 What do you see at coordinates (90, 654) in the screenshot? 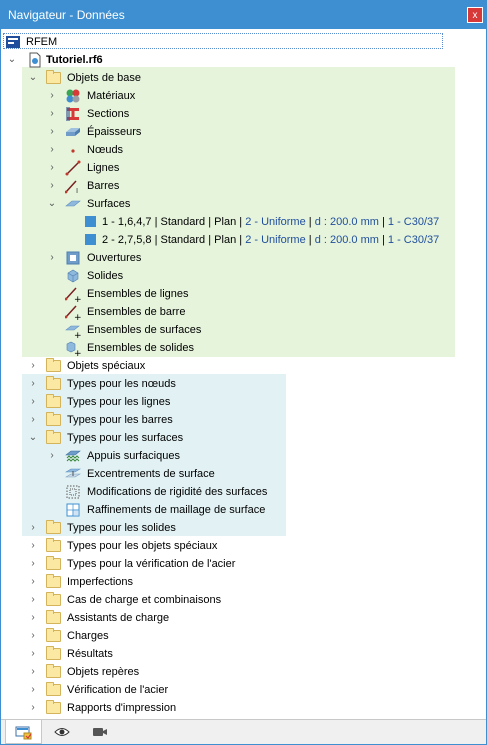
I see `tree-label-results: Résultats` at bounding box center [90, 654].